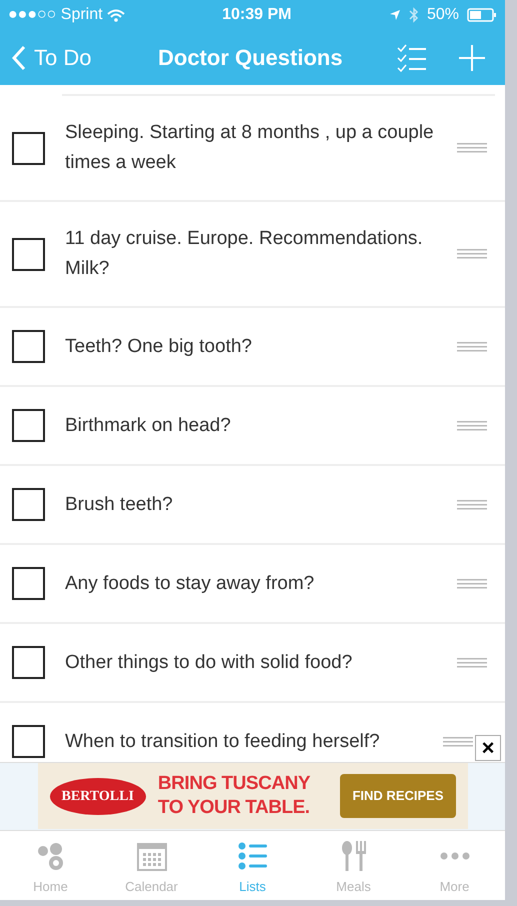 This screenshot has width=517, height=906. Describe the element at coordinates (52, 57) in the screenshot. I see `back-button: To Do` at that location.